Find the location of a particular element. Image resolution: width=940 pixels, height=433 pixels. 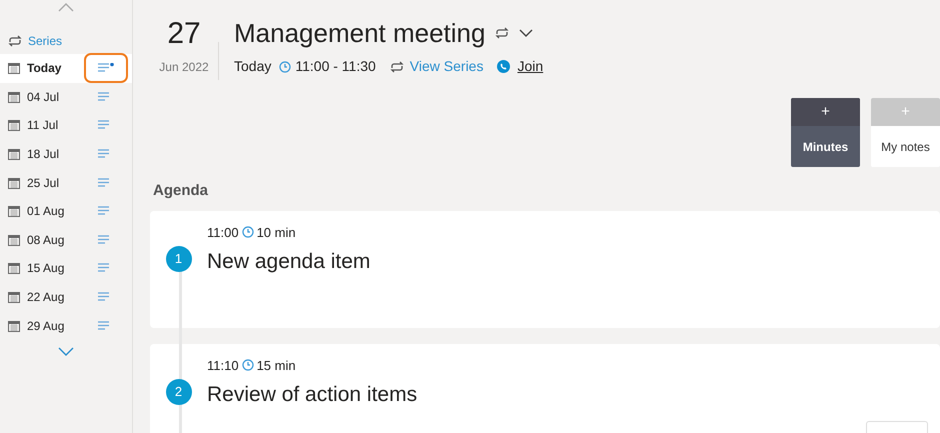

date-item: 25 Jul is located at coordinates (66, 182).